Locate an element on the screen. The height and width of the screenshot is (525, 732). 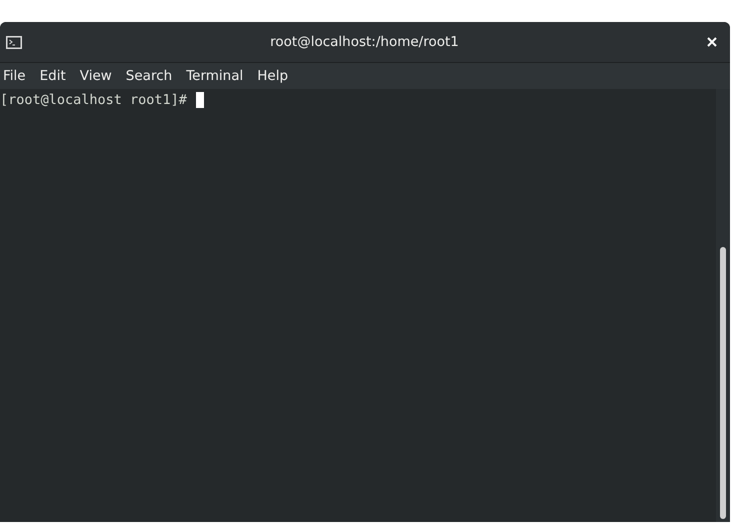
terminal-icon is located at coordinates (14, 42).